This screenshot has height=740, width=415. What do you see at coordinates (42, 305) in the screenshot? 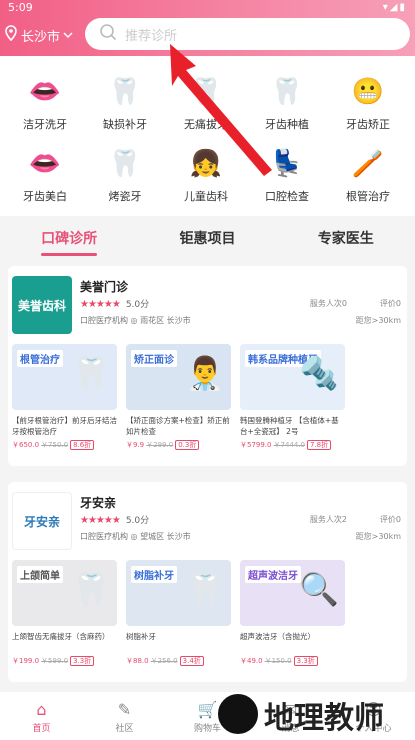
I see `clinic-logo: 美誉齿科` at bounding box center [42, 305].